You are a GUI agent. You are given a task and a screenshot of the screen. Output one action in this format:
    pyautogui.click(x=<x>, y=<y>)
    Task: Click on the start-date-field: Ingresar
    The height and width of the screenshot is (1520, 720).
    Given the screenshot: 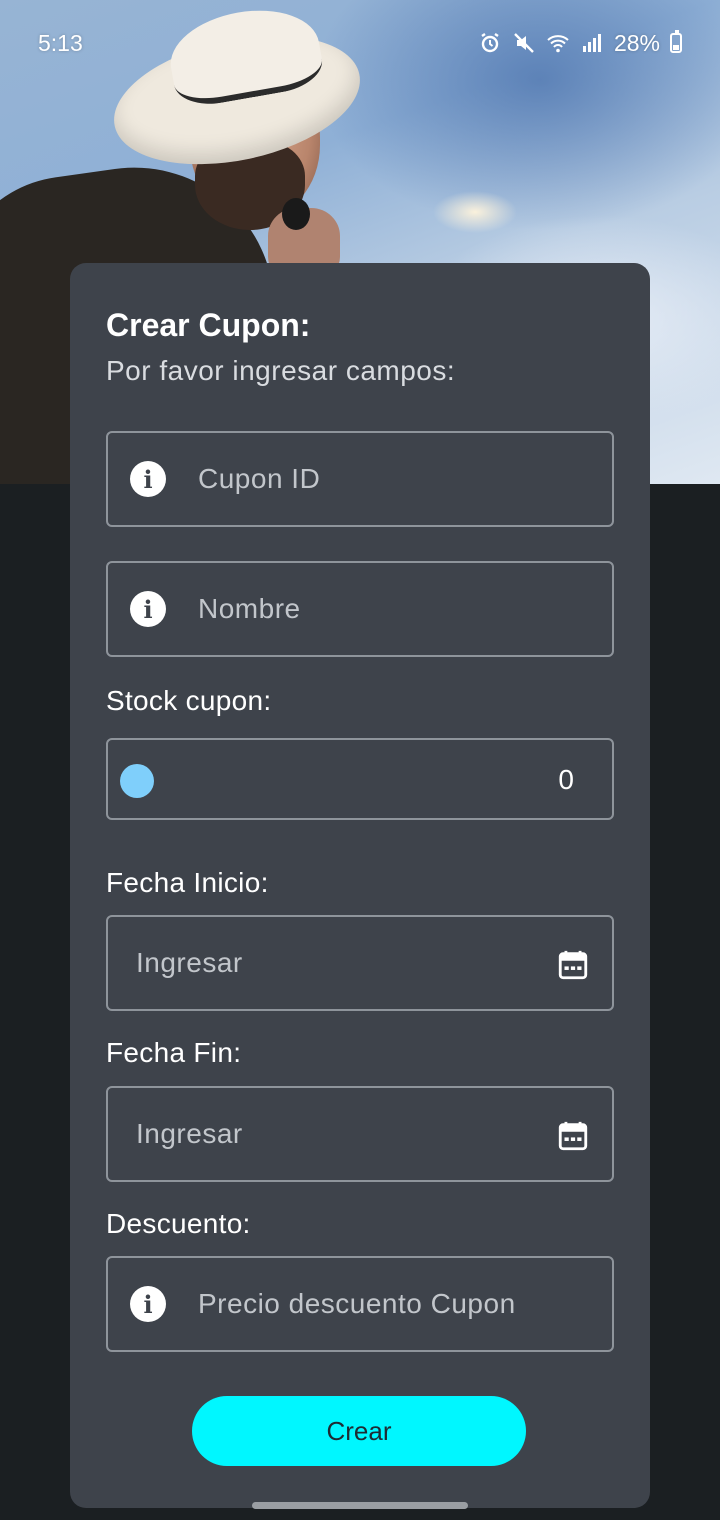 What is the action you would take?
    pyautogui.click(x=360, y=963)
    